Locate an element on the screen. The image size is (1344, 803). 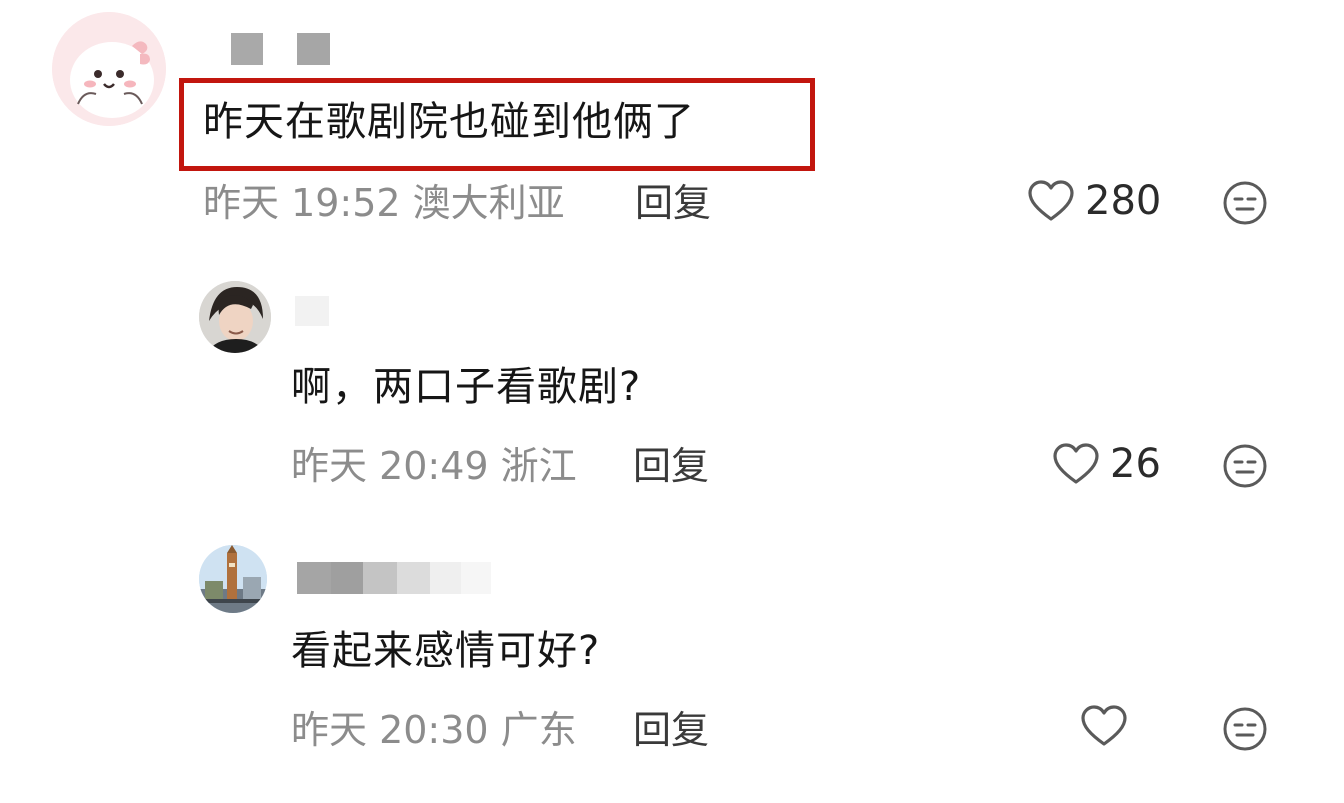
reply-meta: 昨天 20:30 广东 is located at coordinates (434, 730).